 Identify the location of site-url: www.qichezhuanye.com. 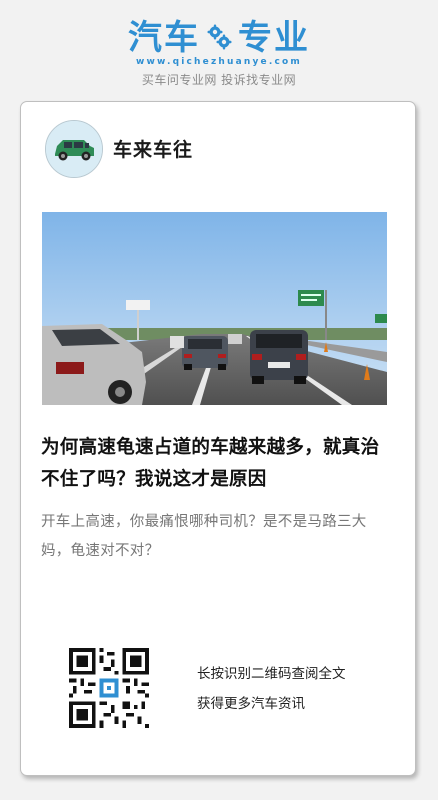
(219, 62).